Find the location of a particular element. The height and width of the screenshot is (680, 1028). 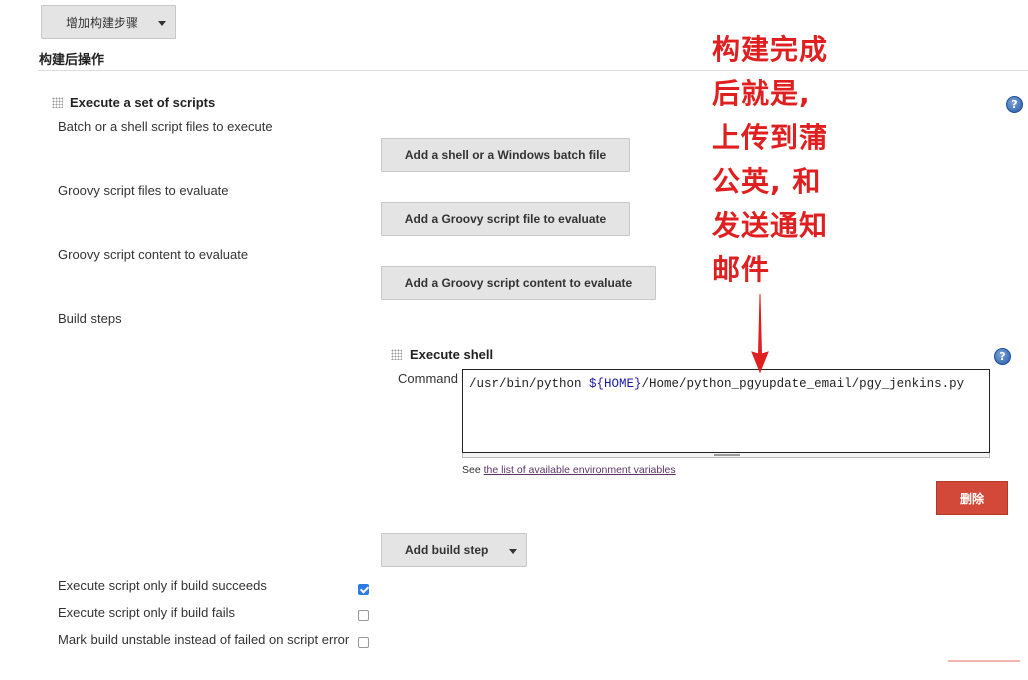

annotation-text: 构建完成 后就是, 上传到蒲 公英, 和 发送通知 邮件 is located at coordinates (770, 160).